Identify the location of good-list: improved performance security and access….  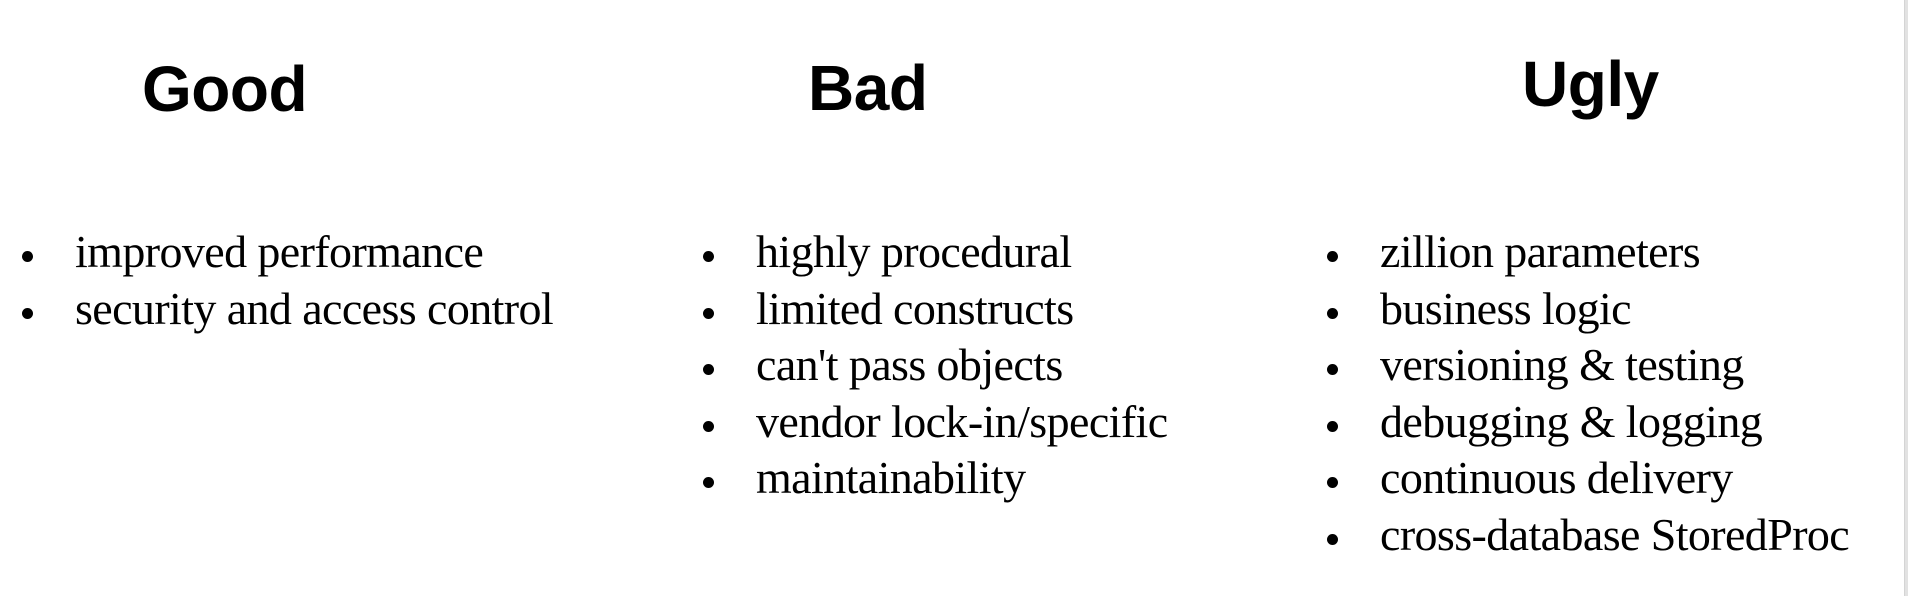
(320, 280).